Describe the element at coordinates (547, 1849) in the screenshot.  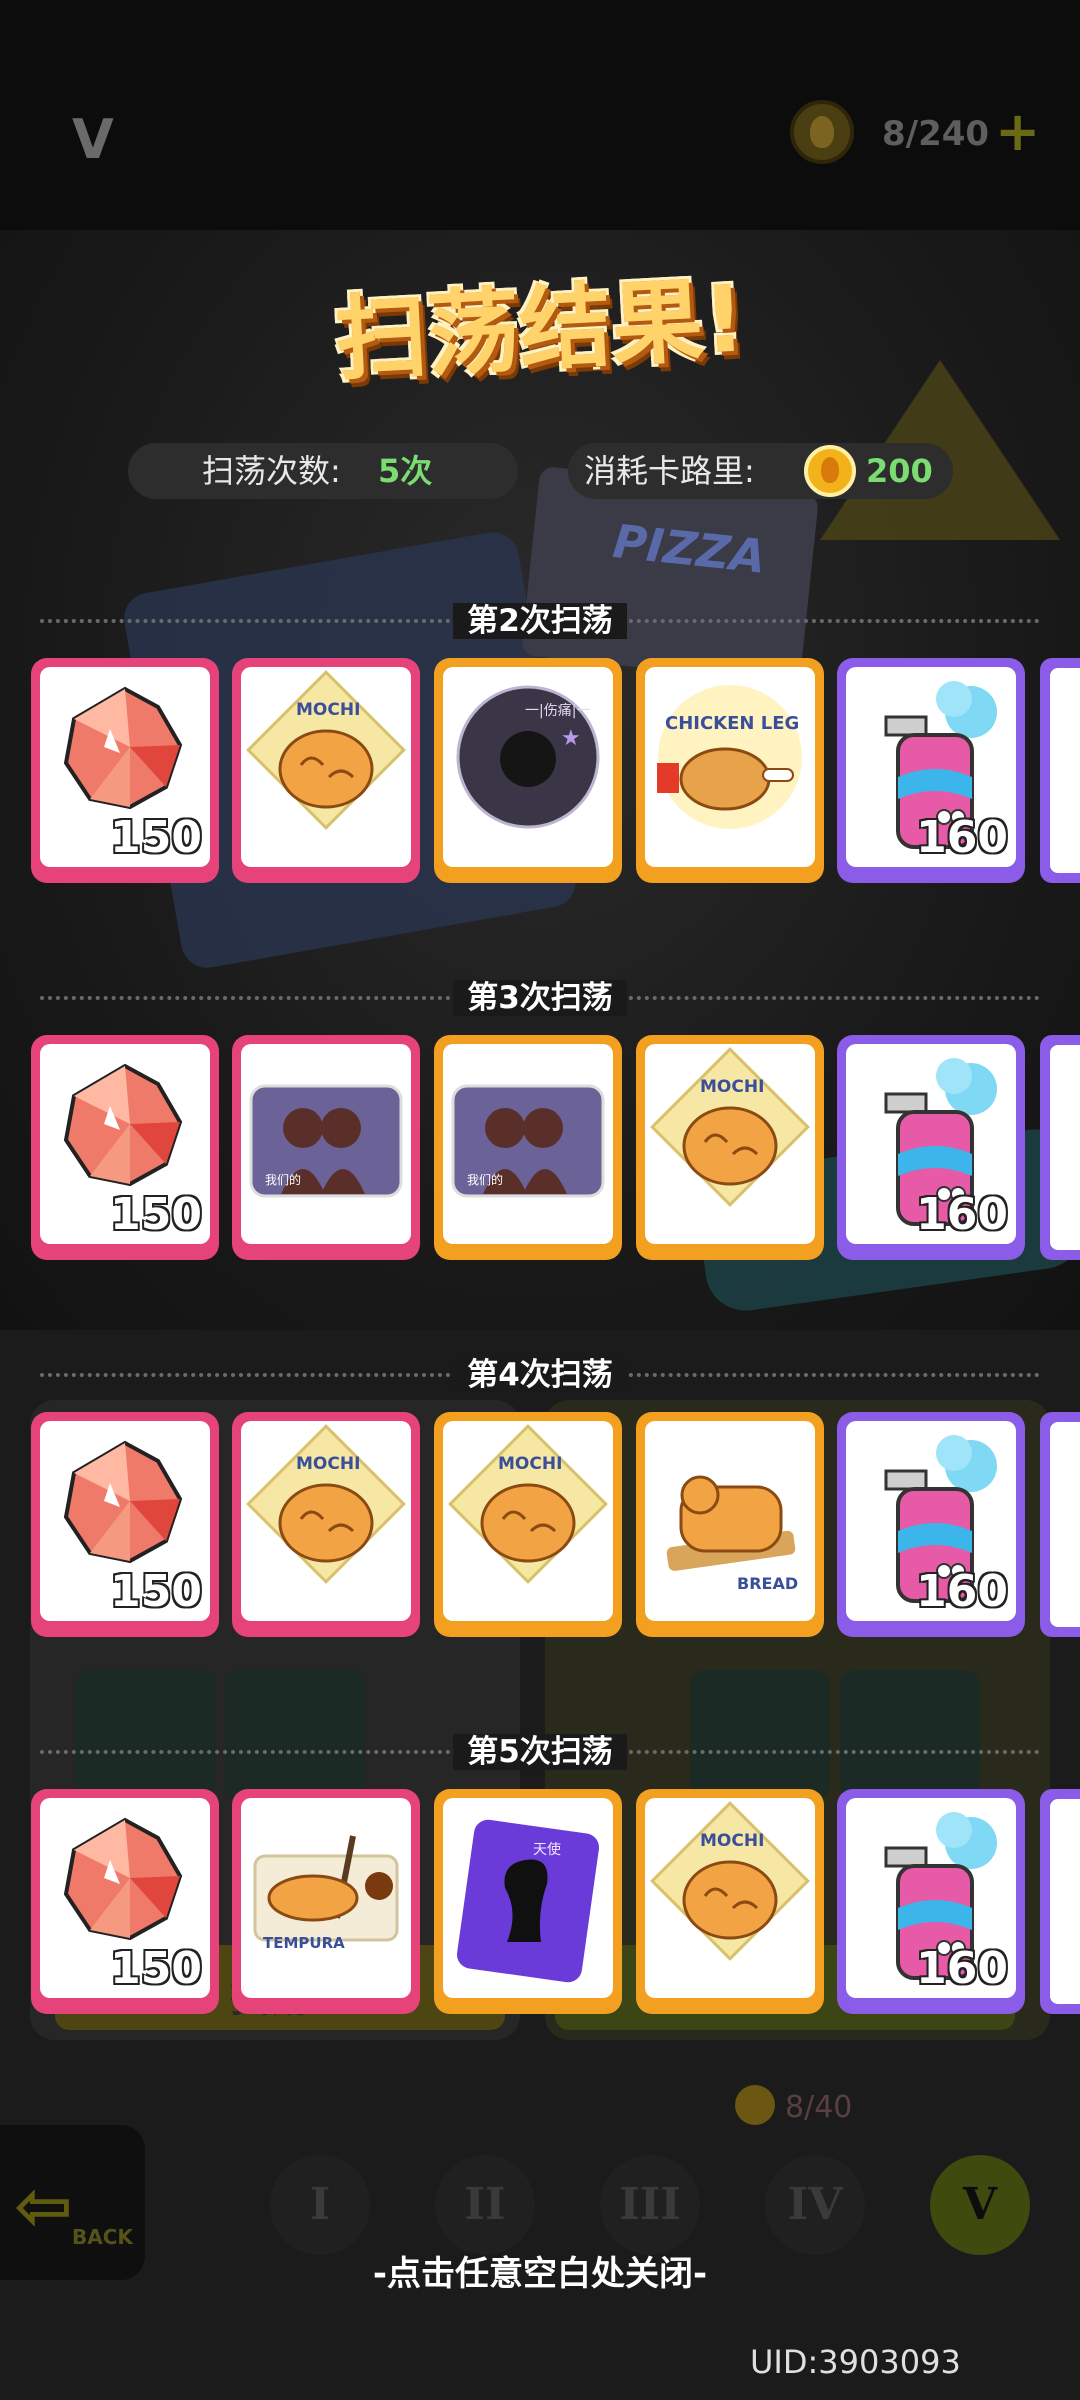
I see `svg-text: 天使` at that location.